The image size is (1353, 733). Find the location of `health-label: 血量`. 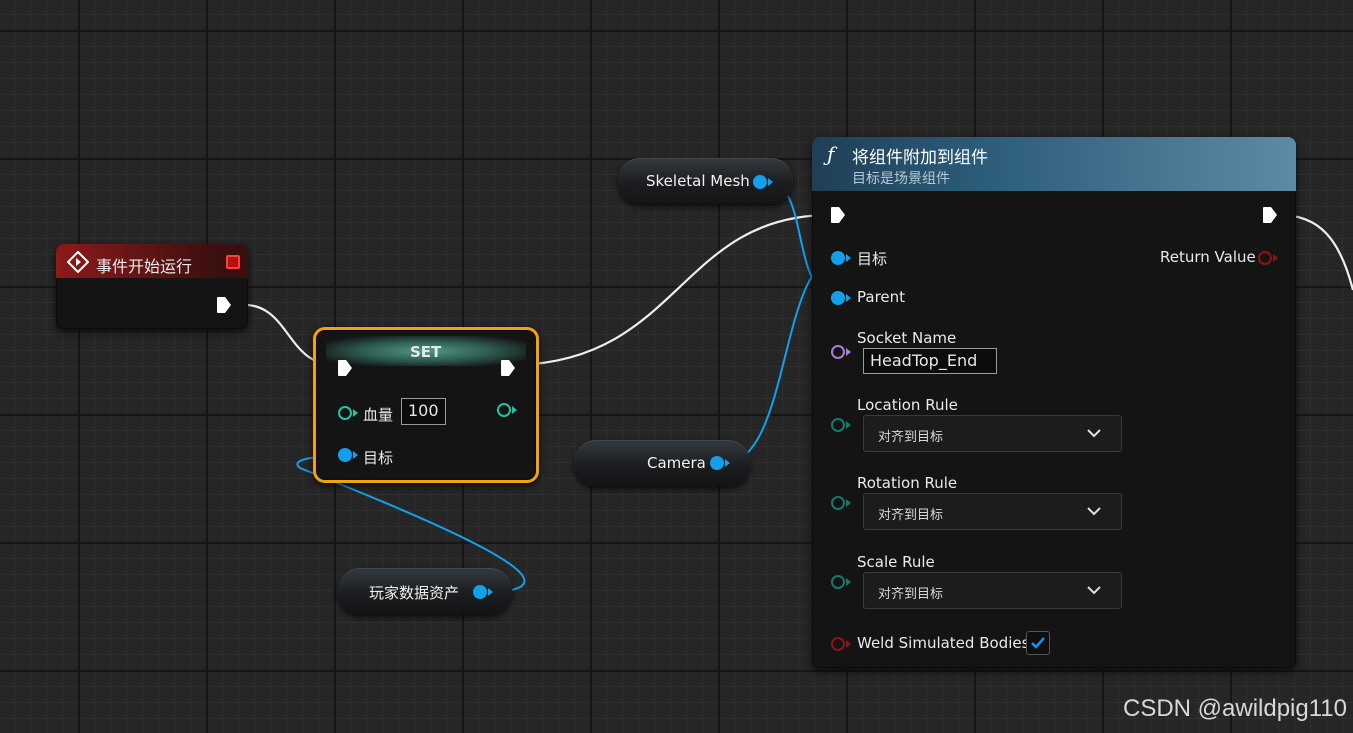

health-label: 血量 is located at coordinates (378, 415).